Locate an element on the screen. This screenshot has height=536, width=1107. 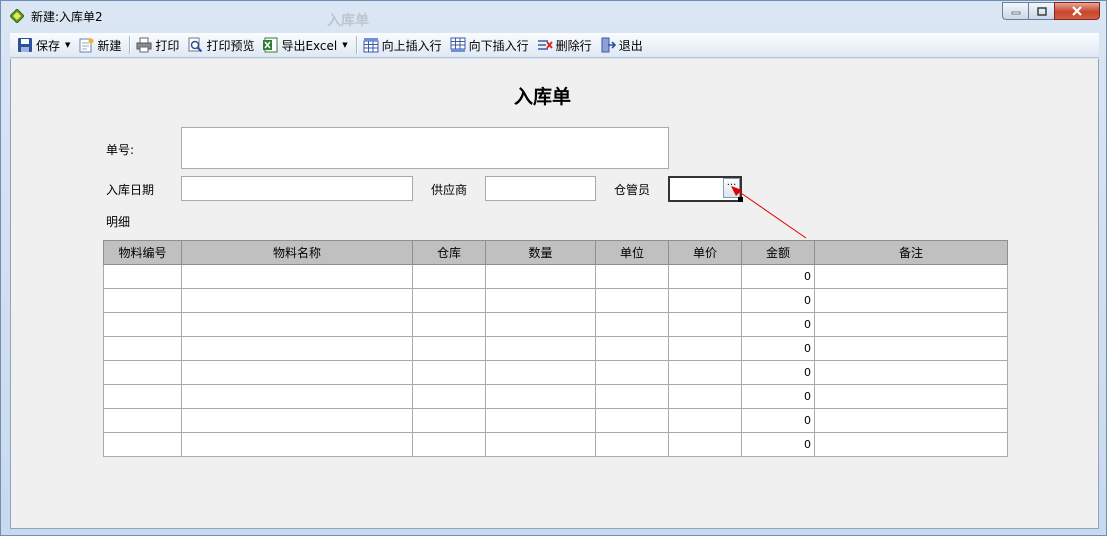
column-header-material-name: 物料名称 is located at coordinates (297, 252).